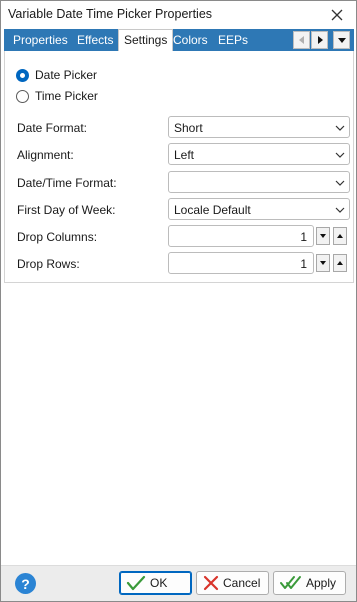 The image size is (357, 602). Describe the element at coordinates (66, 96) in the screenshot. I see `time-picker-label: Time Picker` at that location.